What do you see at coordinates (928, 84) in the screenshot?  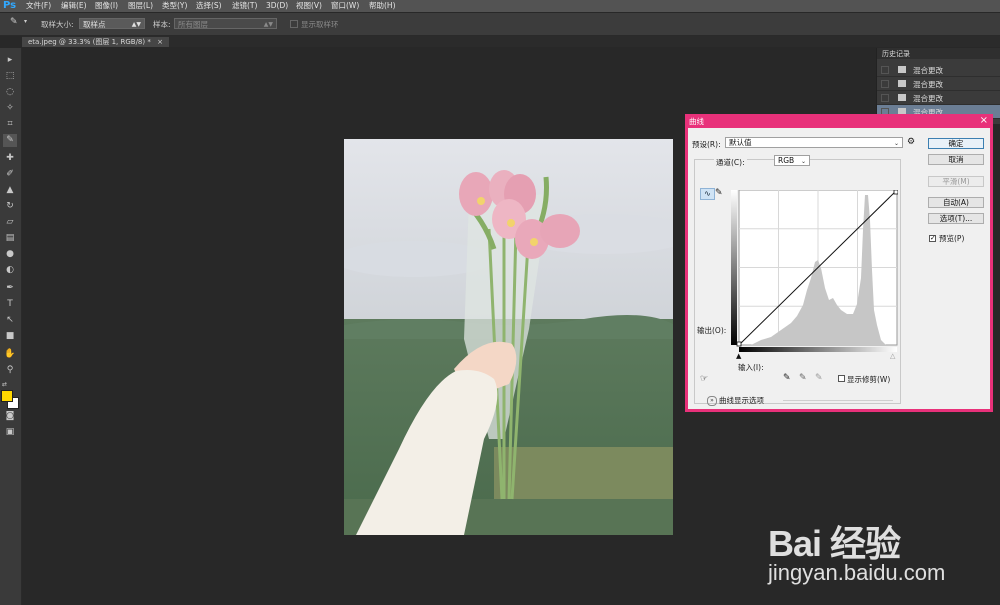 I see `history-item-label: 混合更改` at bounding box center [928, 84].